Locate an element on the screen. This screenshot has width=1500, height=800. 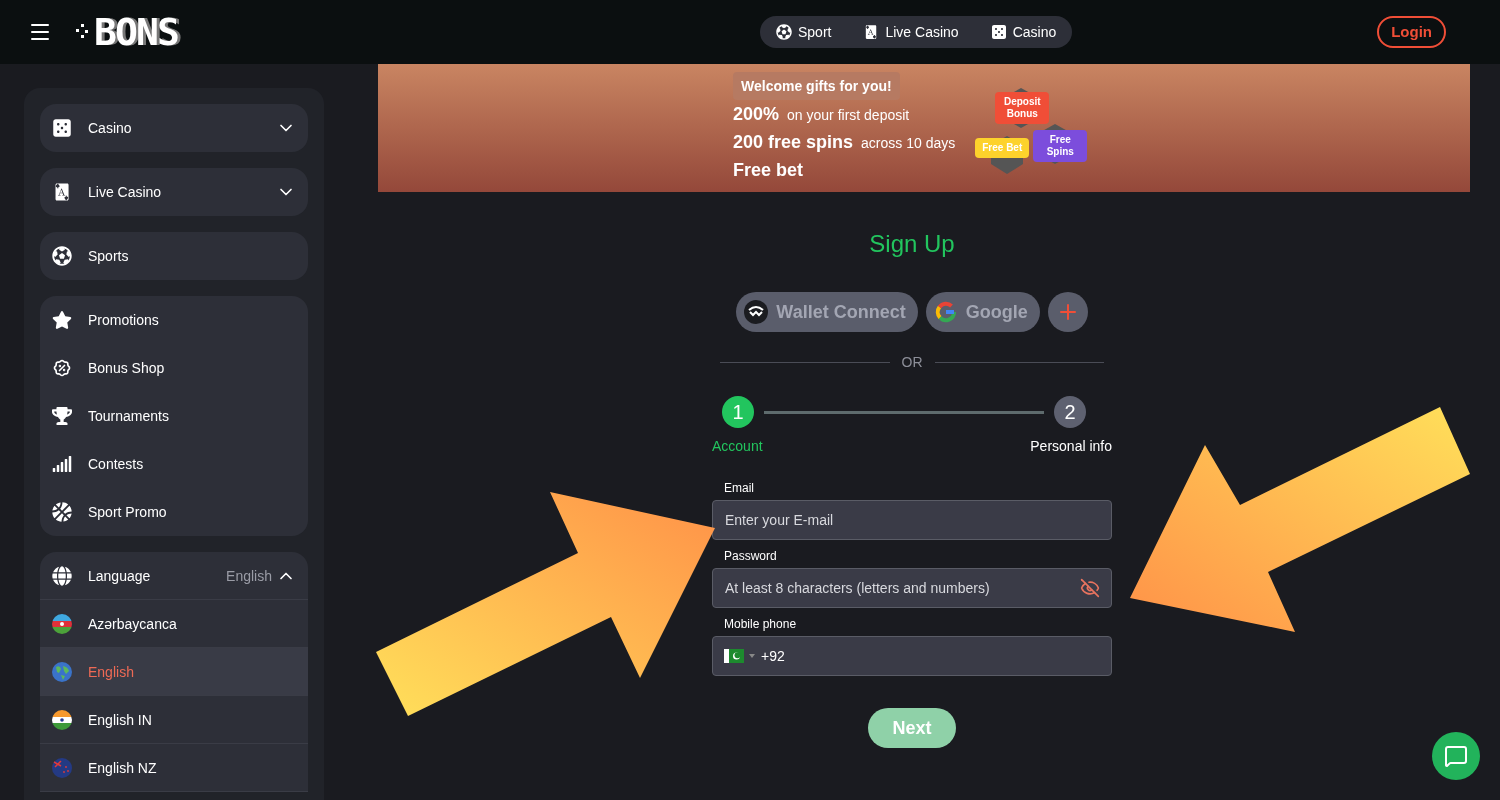
chat-icon is located at coordinates (1456, 756).